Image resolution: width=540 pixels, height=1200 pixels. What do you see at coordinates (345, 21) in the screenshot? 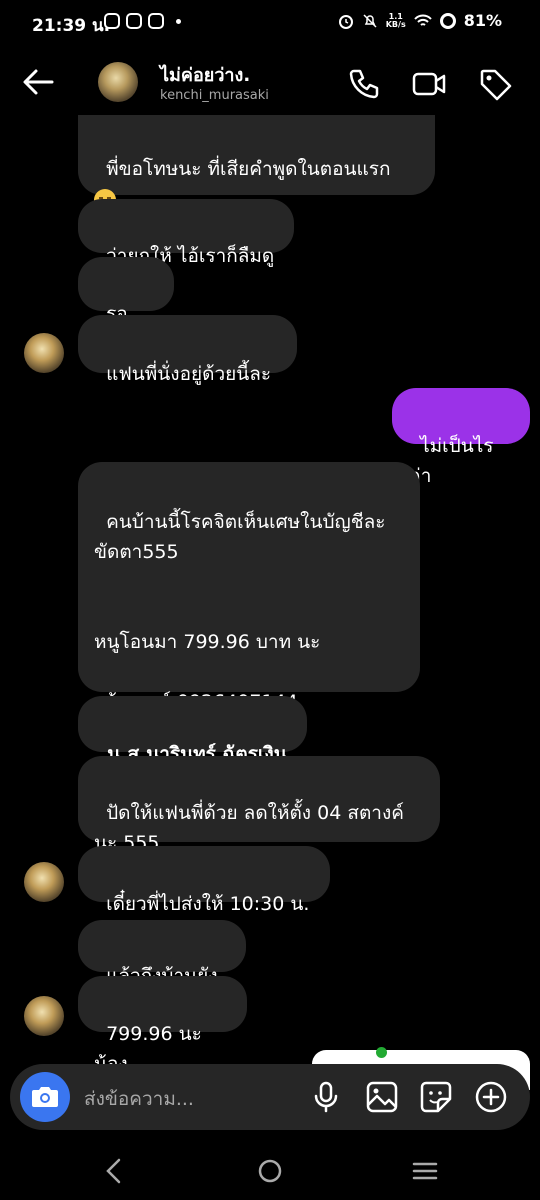
I see `alarm-icon` at bounding box center [345, 21].